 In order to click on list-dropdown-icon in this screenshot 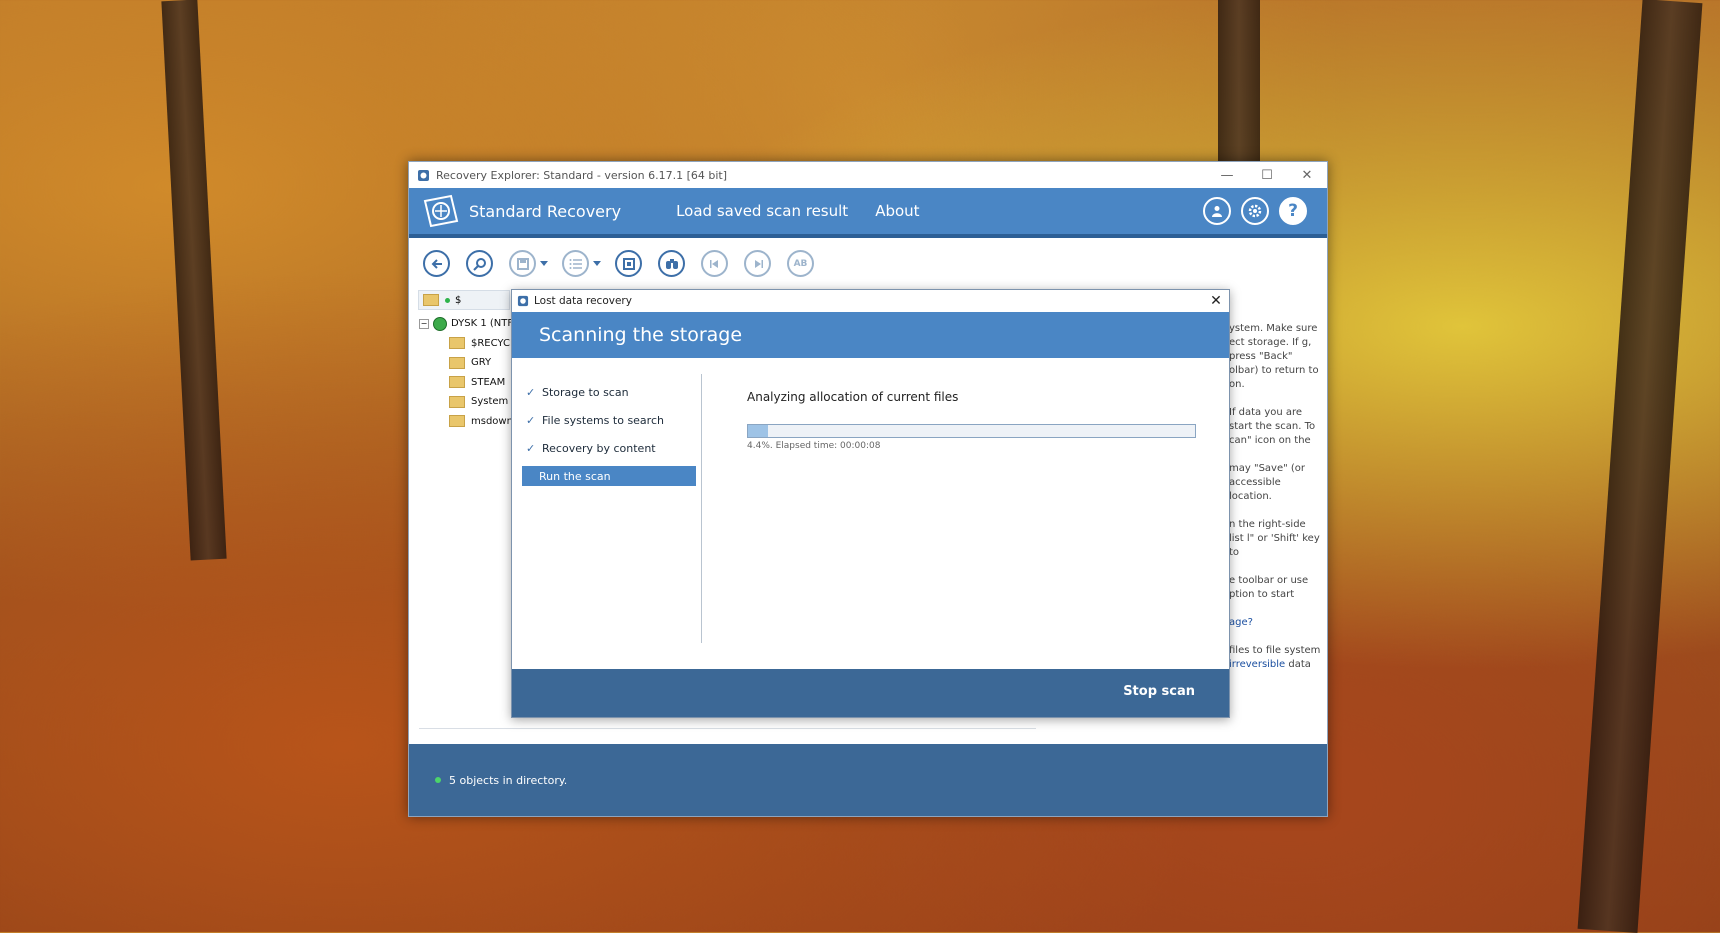, I will do `click(597, 263)`.